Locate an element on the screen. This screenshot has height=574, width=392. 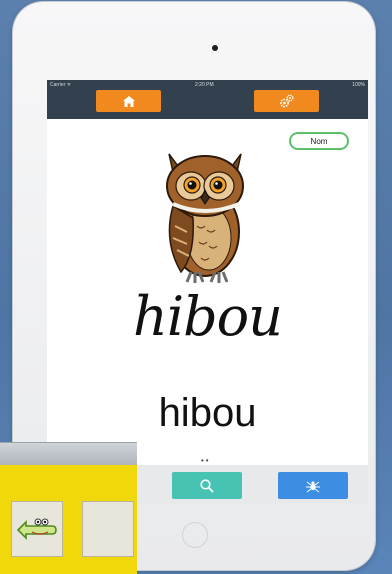
spider-button is located at coordinates (313, 485).